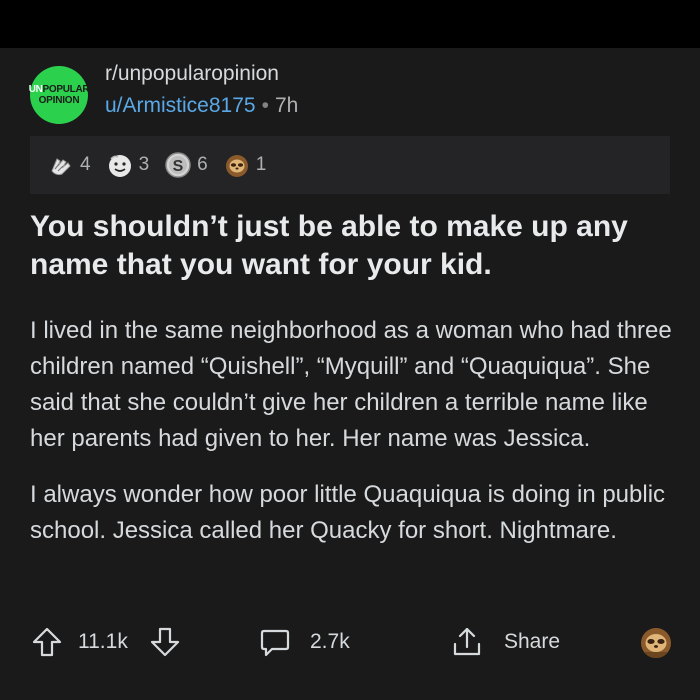 The width and height of the screenshot is (700, 700). I want to click on post-age: 7h, so click(286, 105).